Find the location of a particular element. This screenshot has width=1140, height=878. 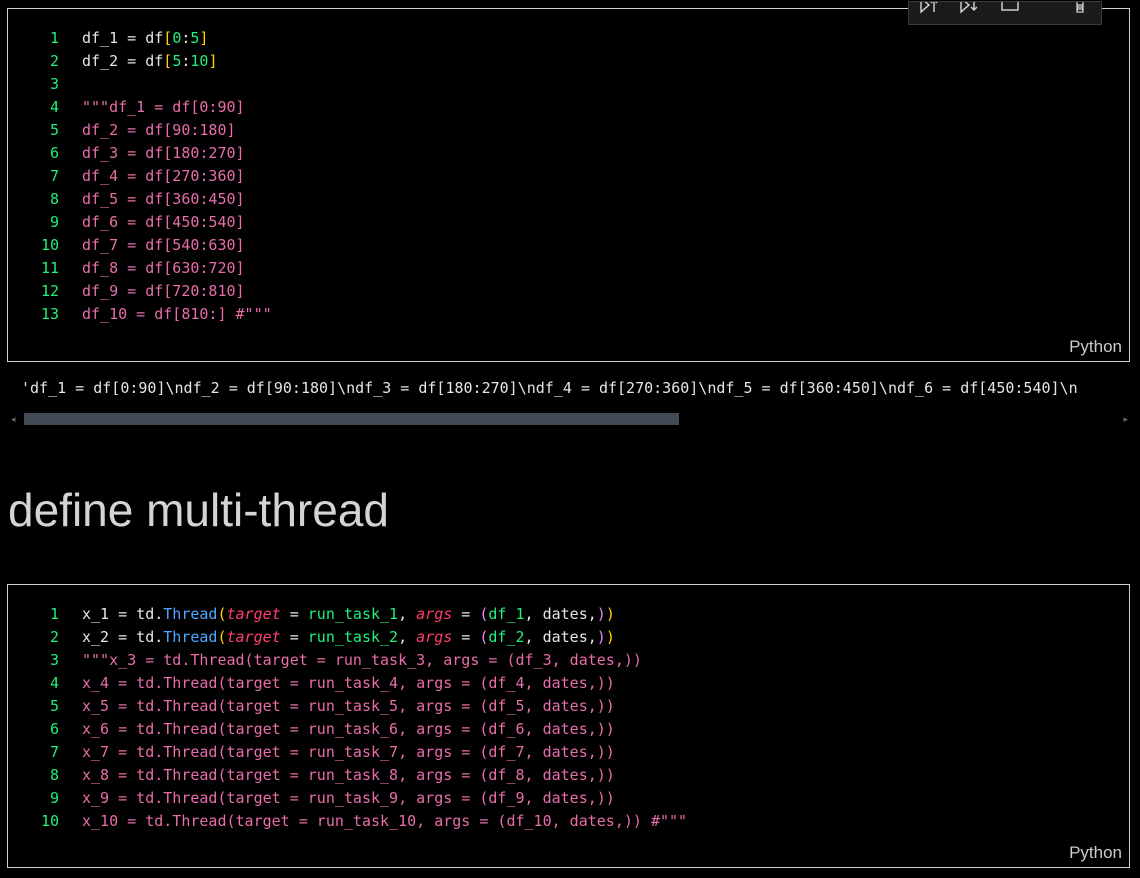

code-line: 11 df_8 = df[630:720] is located at coordinates (568, 268).